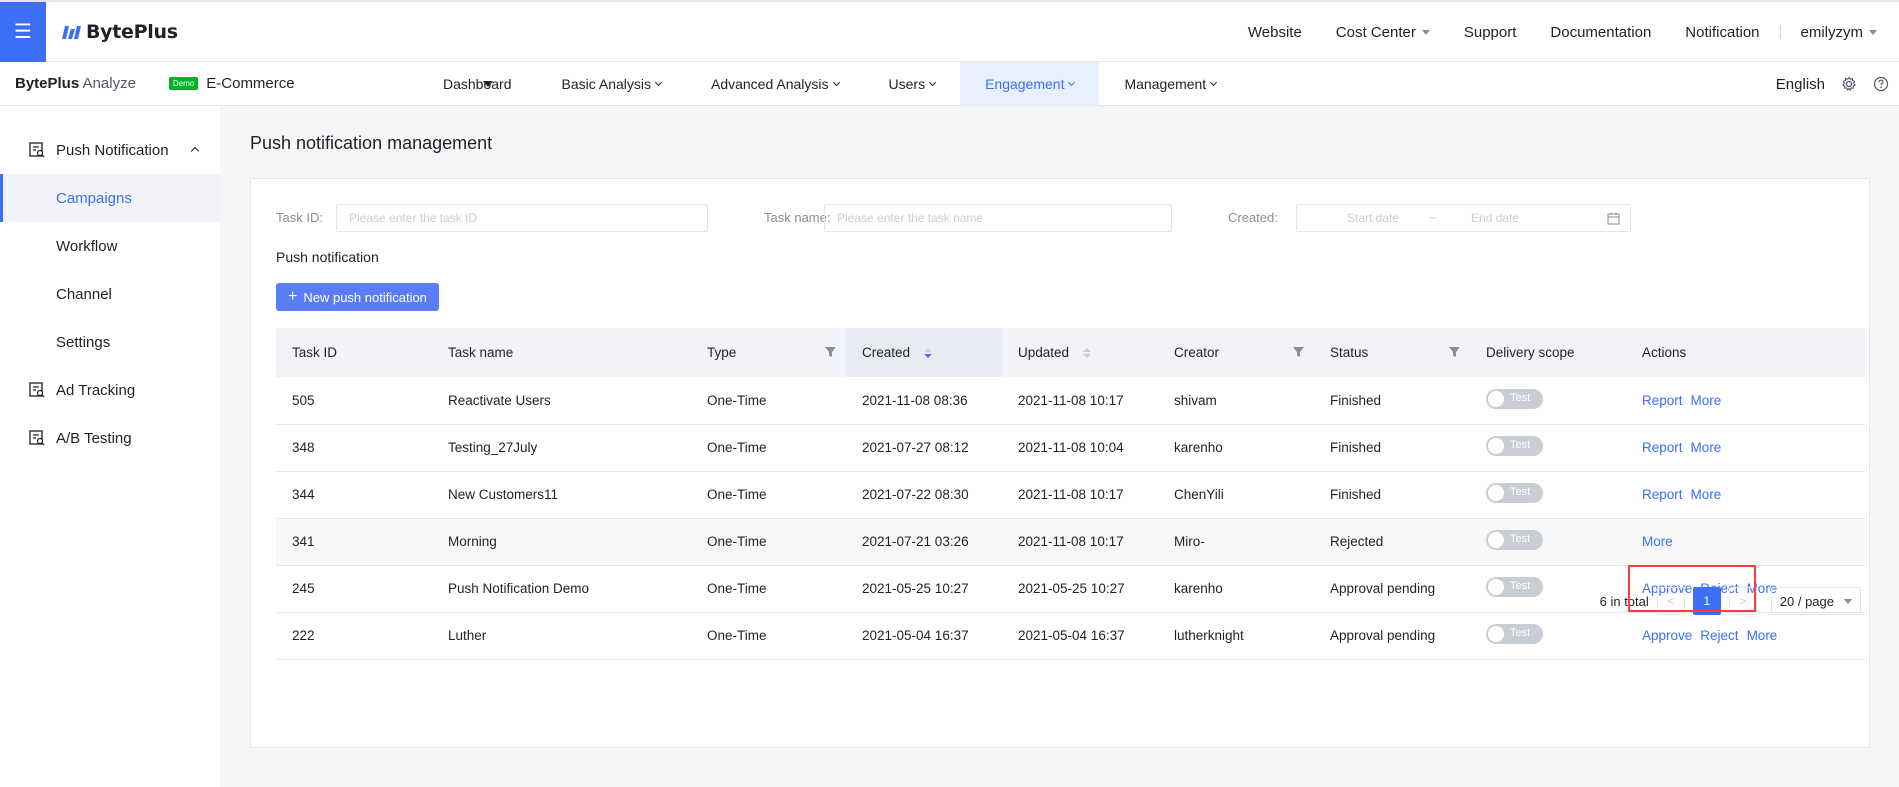  What do you see at coordinates (561, 352) in the screenshot?
I see `col-task-name: Task name` at bounding box center [561, 352].